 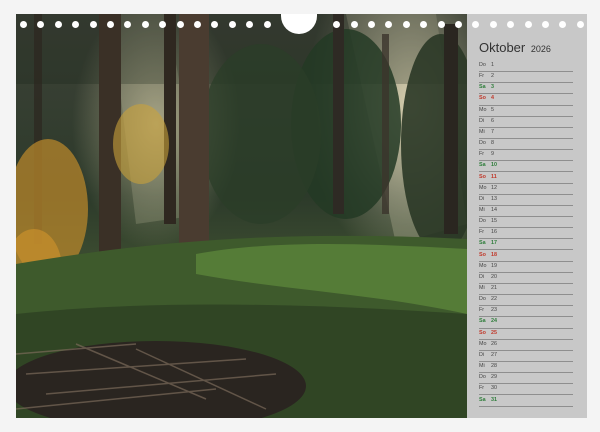 I want to click on day-number: 9, so click(x=492, y=154).